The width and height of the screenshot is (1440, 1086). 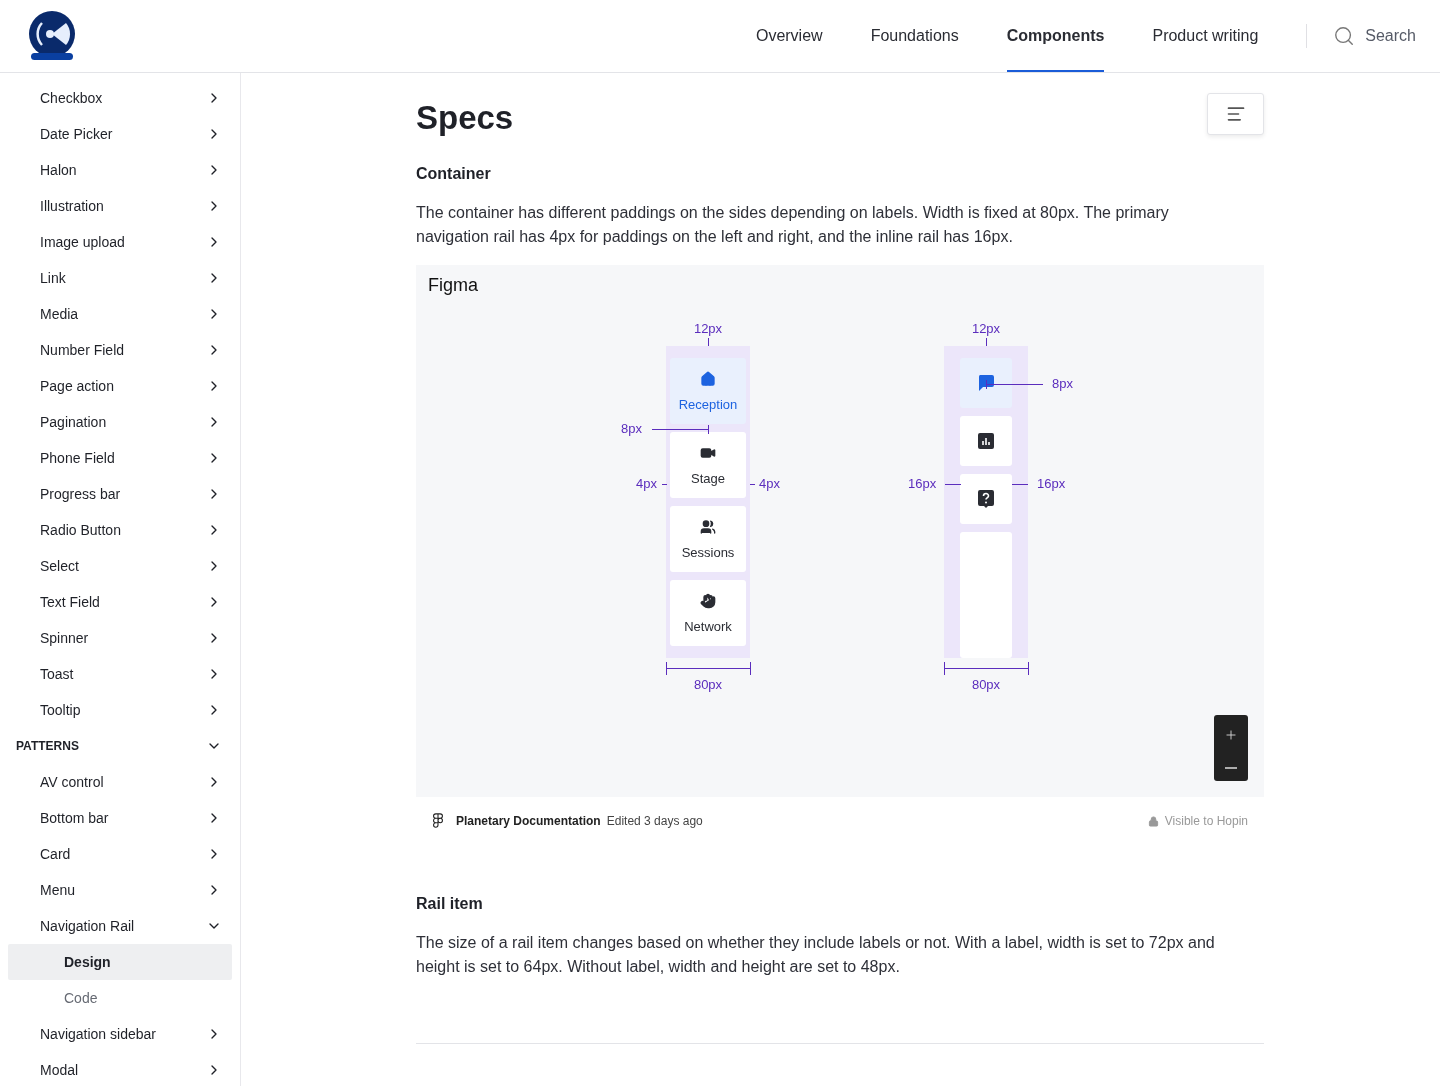 I want to click on nav-tab: Overview, so click(x=789, y=36).